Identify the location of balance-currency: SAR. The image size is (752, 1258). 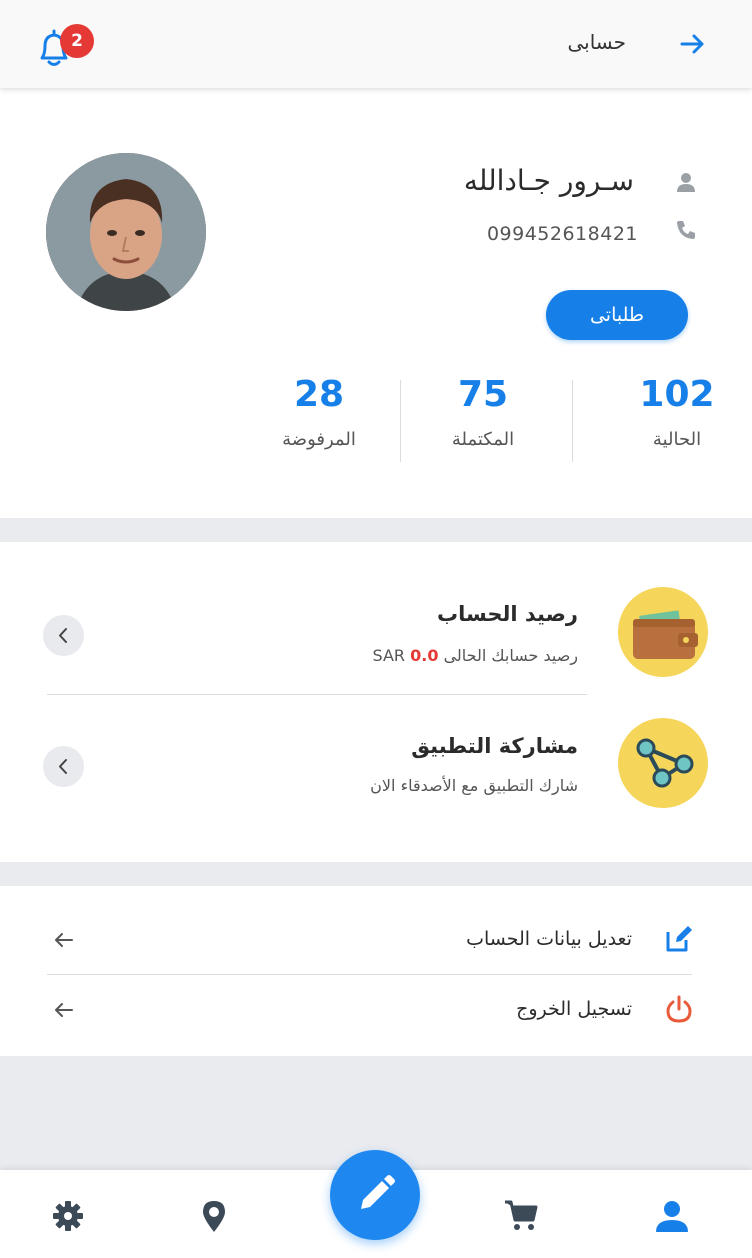
(389, 655).